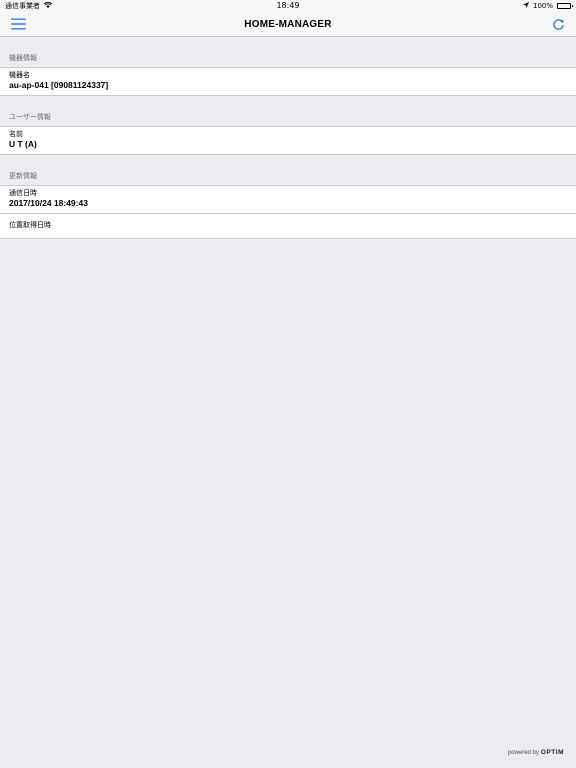  Describe the element at coordinates (48, 203) in the screenshot. I see `communication-time-value: 2017/10/24 18:49:43` at that location.